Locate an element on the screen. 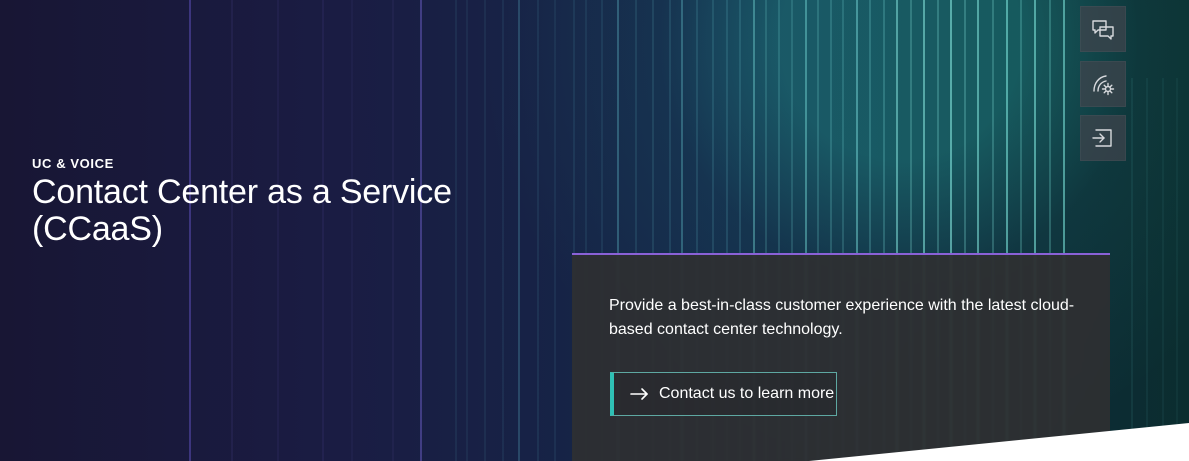 This screenshot has width=1189, height=461. page-title-line-2: (CCaaS) is located at coordinates (97, 229).